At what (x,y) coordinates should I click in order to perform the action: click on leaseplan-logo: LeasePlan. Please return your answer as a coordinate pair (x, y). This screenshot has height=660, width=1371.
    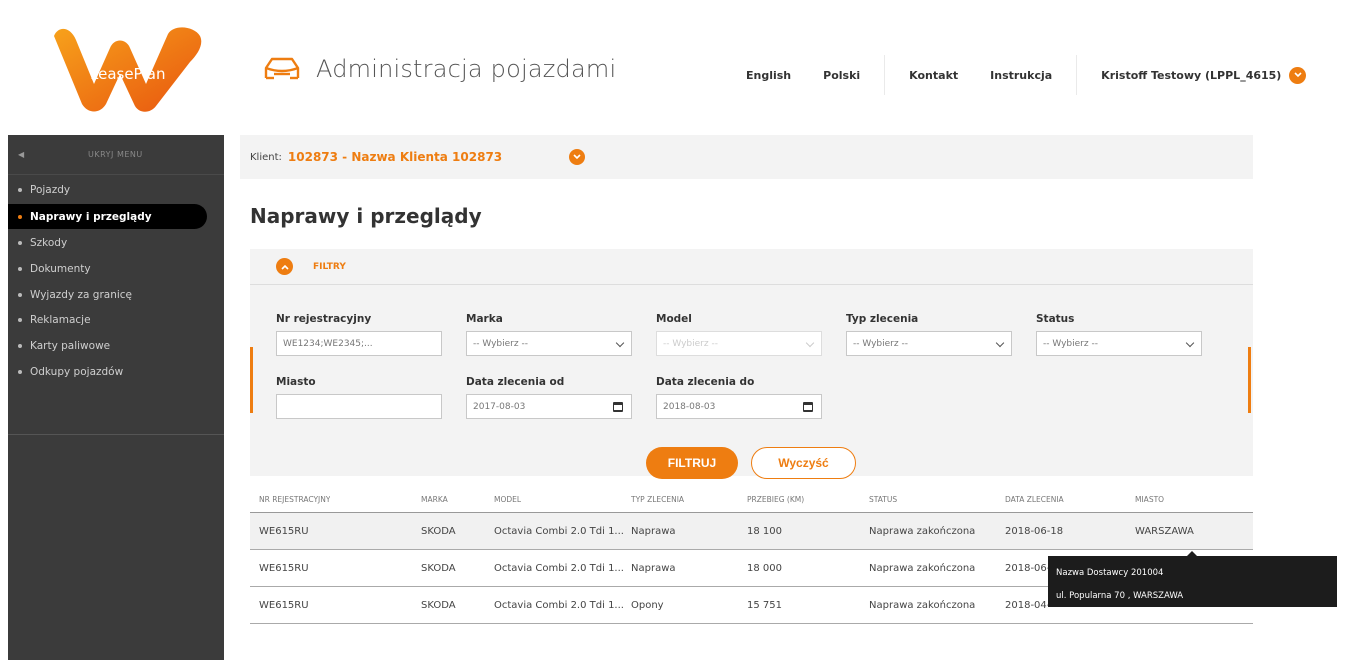
    Looking at the image, I should click on (125, 68).